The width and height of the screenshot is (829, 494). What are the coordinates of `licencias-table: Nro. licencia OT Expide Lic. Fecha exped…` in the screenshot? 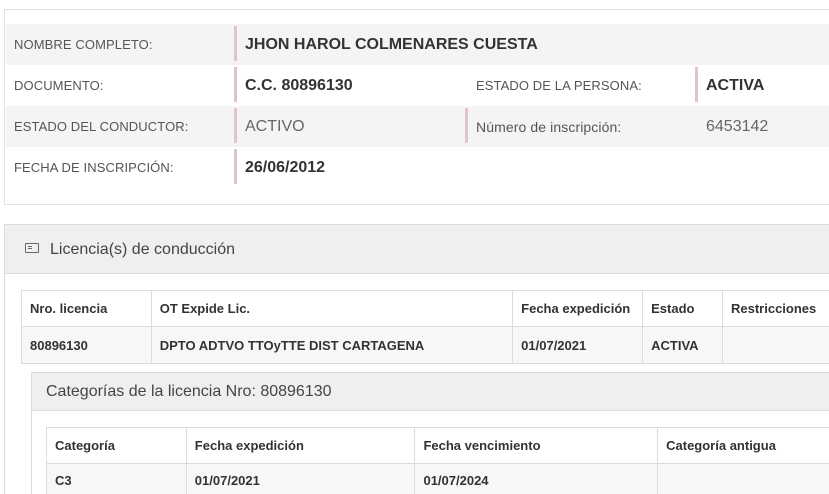 It's located at (425, 327).